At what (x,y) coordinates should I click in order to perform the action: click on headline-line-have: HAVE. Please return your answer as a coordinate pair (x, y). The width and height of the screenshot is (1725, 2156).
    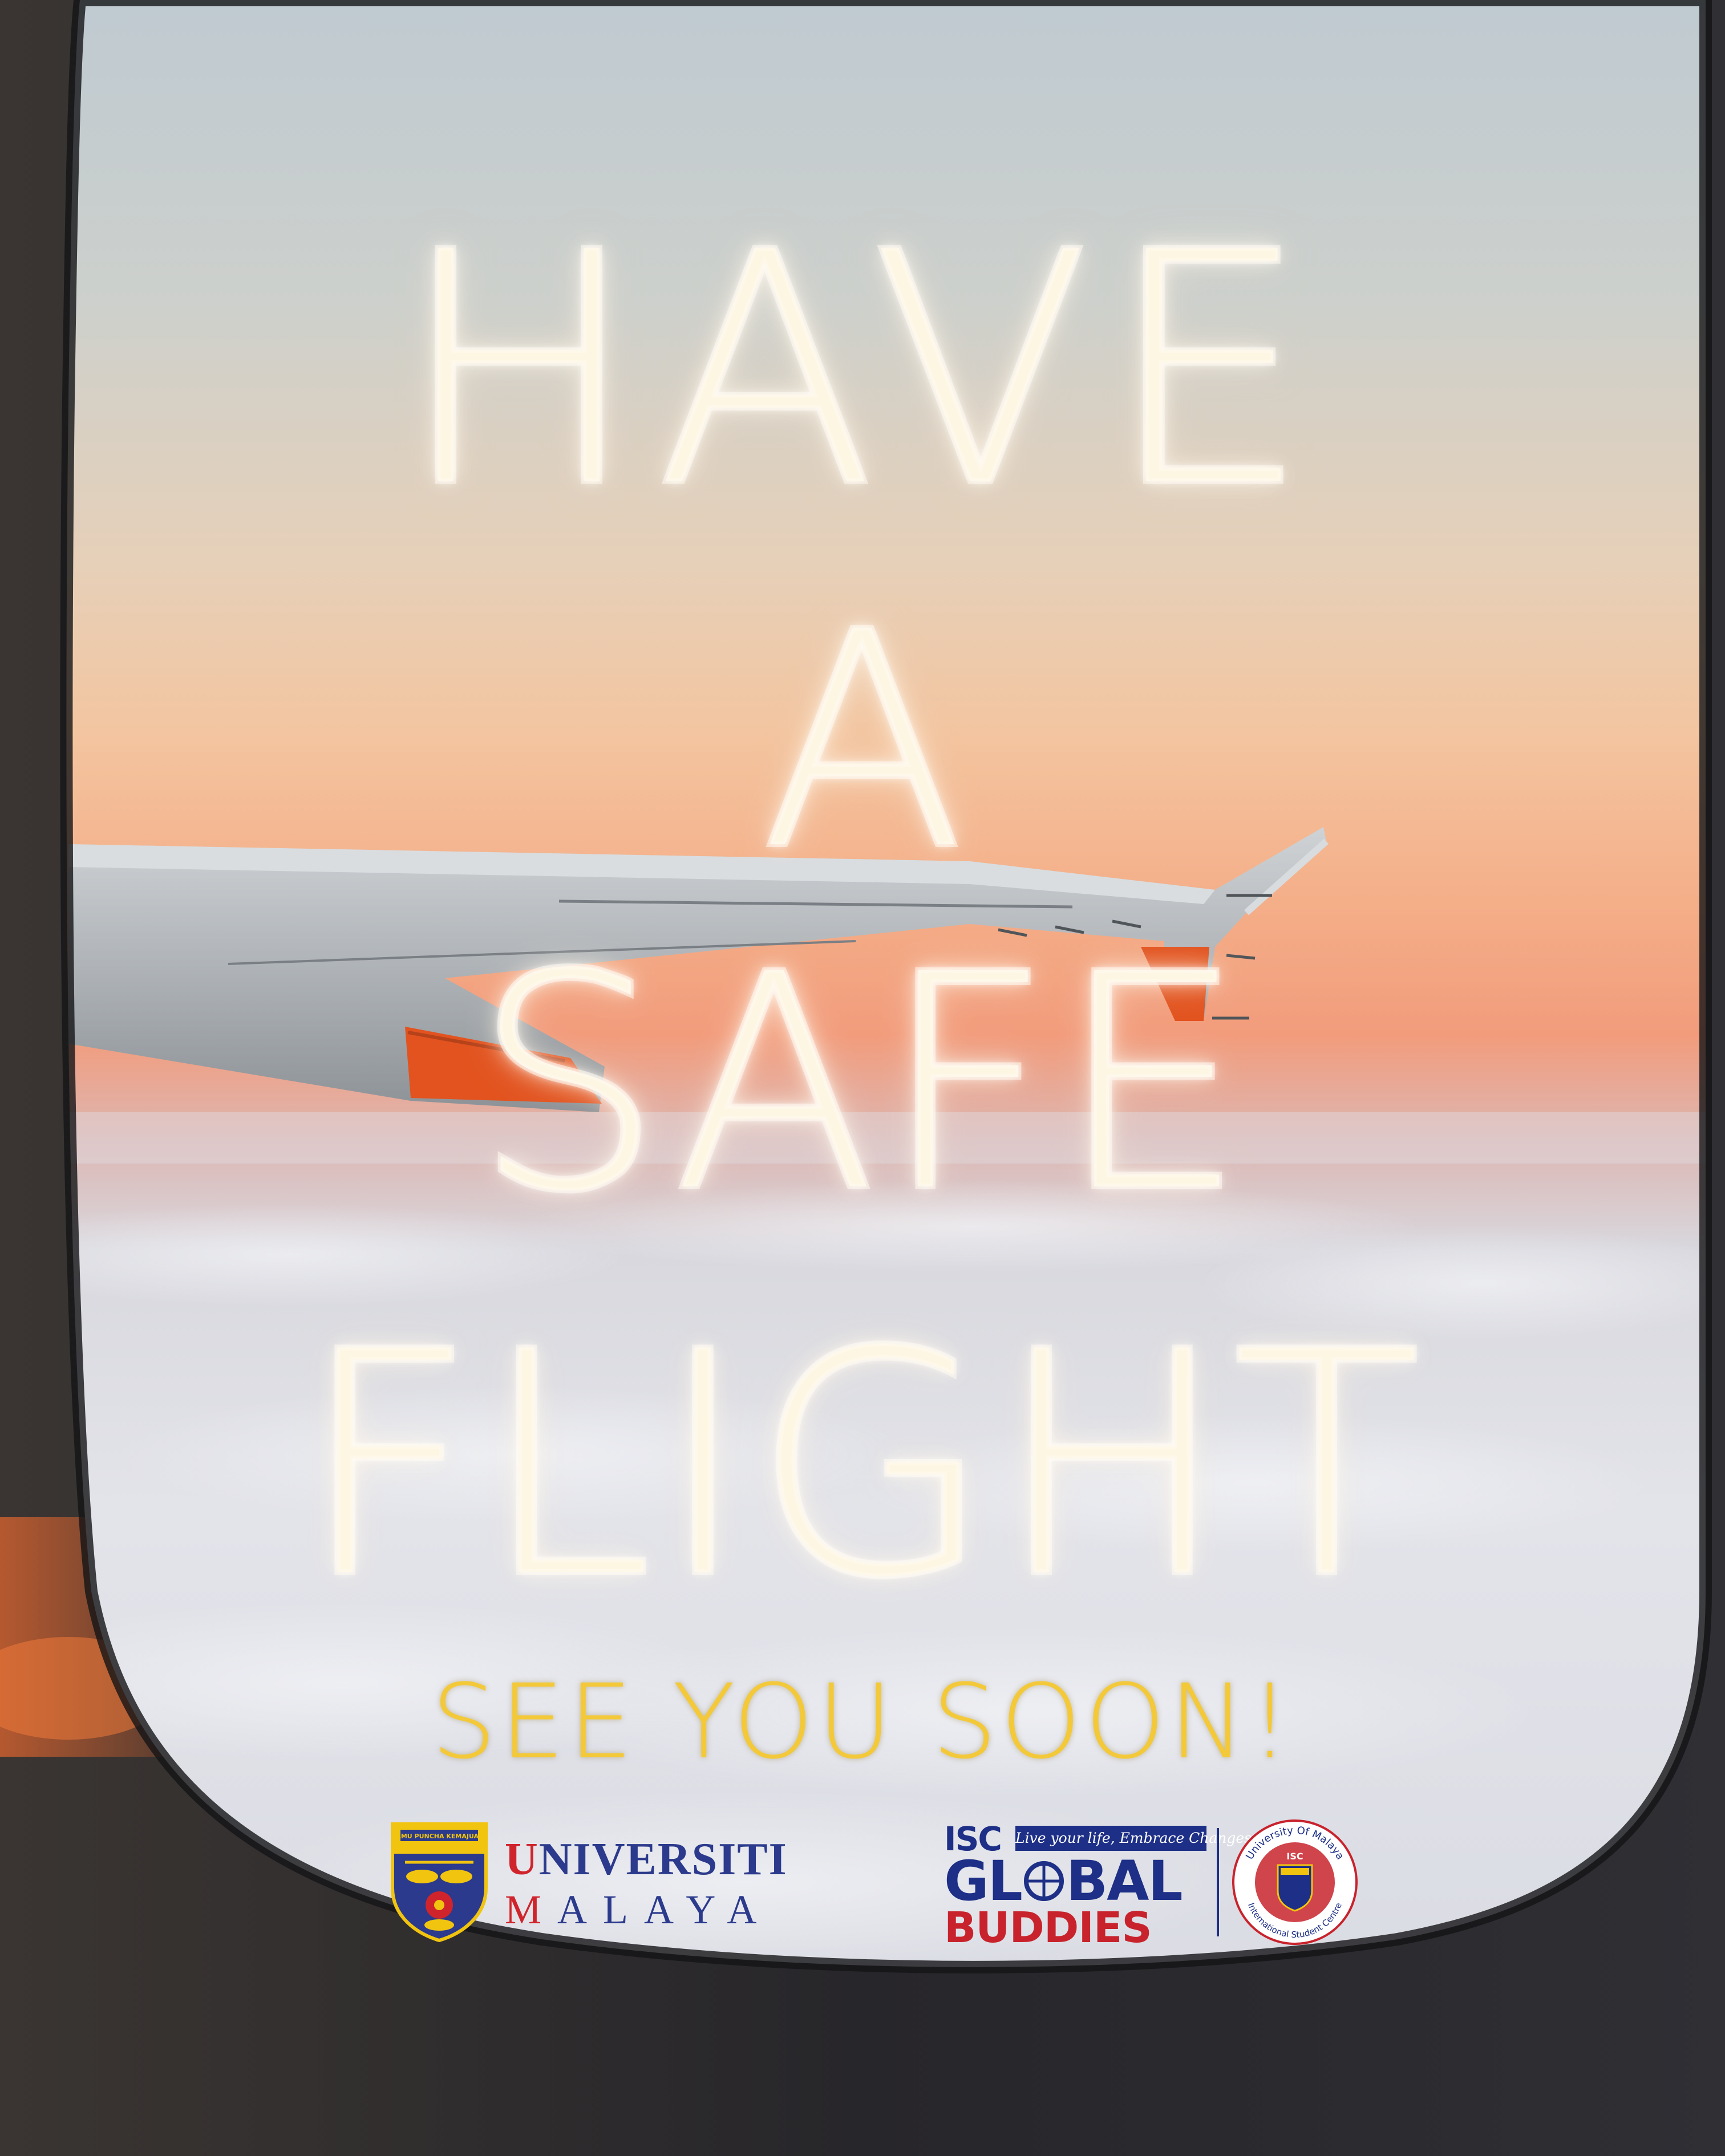
    Looking at the image, I should click on (861, 371).